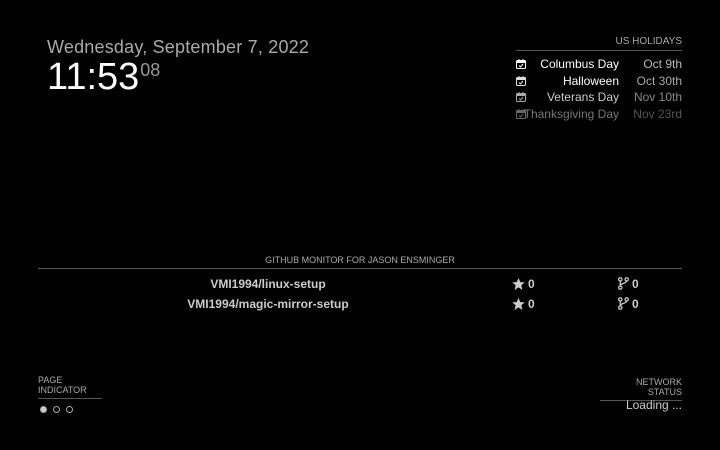 This screenshot has height=450, width=720. What do you see at coordinates (360, 262) in the screenshot?
I see `github-monitor-header: GITHUB MONITOR FOR JASON ENSMINGER` at bounding box center [360, 262].